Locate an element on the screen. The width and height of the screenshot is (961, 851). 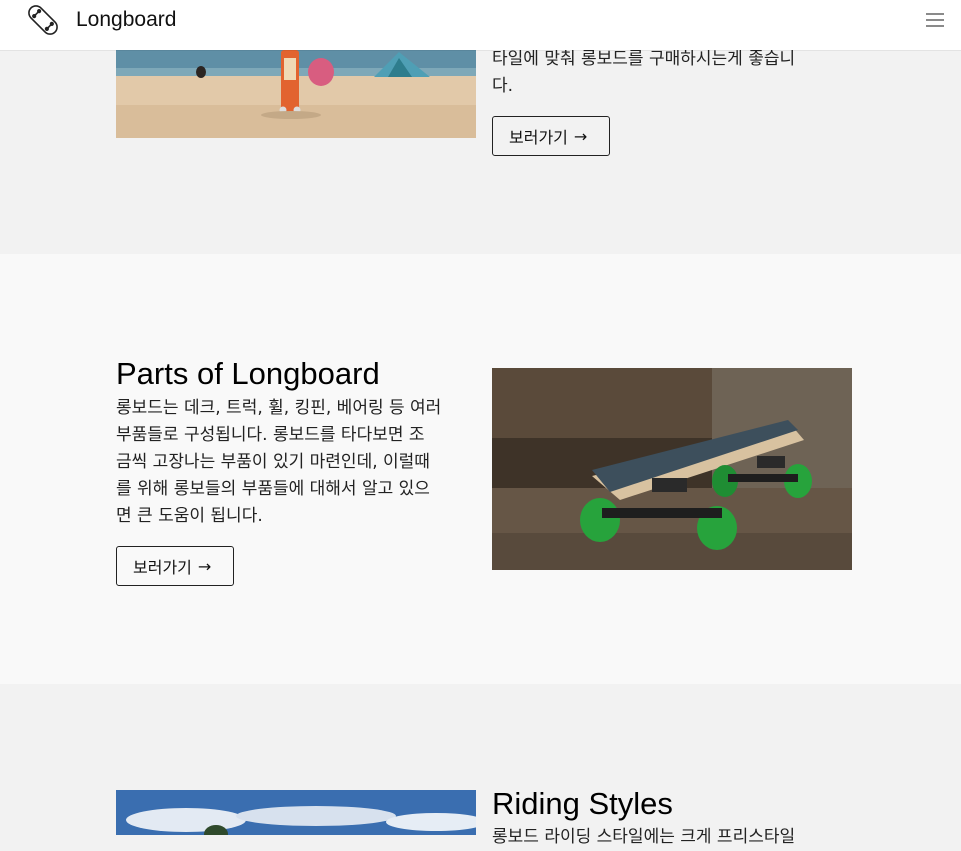
view-parts-button: 보러가기 → is located at coordinates (175, 566).